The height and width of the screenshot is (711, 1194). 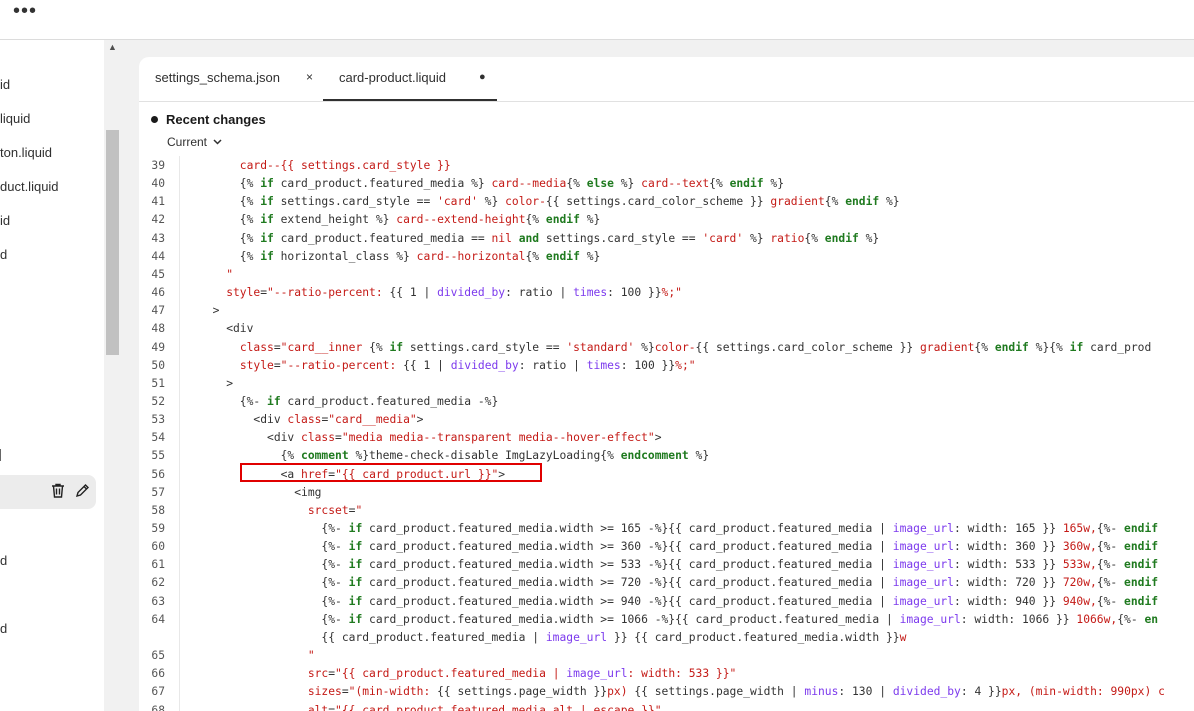 What do you see at coordinates (382, 184) in the screenshot?
I see `code-token: card_product.featured_media %}` at bounding box center [382, 184].